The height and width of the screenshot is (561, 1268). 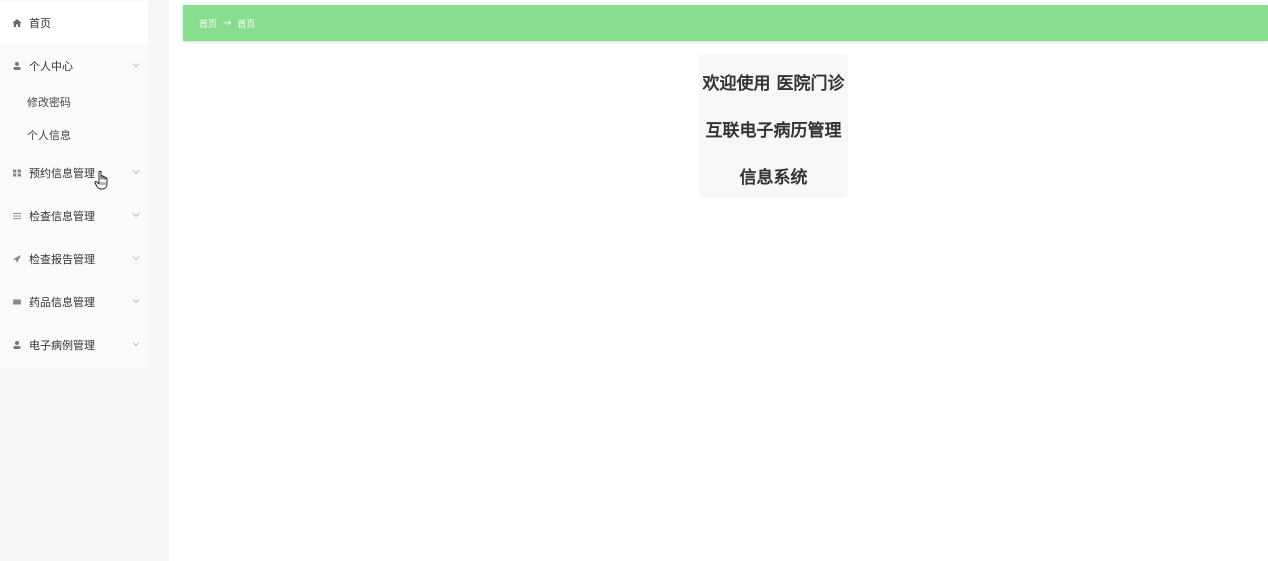 I want to click on sidebar-item-home: 首页, so click(x=74, y=23).